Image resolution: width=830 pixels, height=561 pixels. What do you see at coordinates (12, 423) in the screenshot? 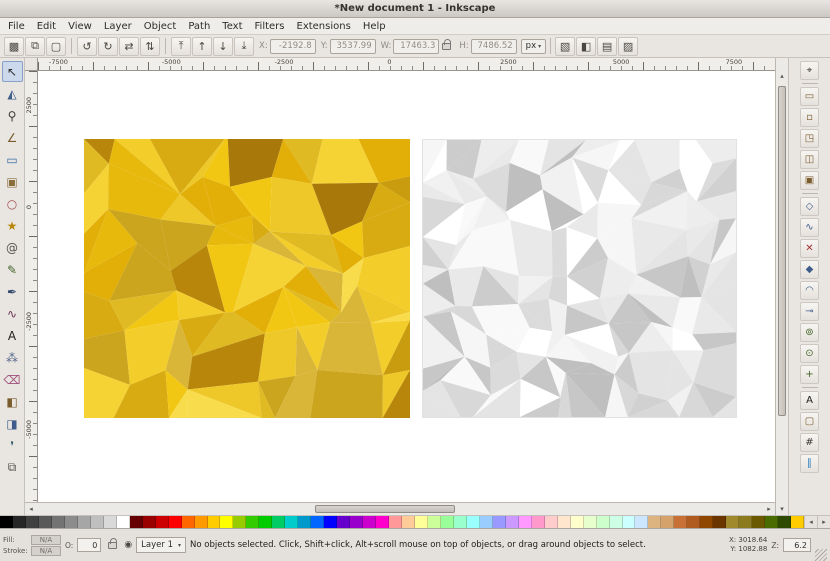
I see `gradient-tool: ◨` at bounding box center [12, 423].